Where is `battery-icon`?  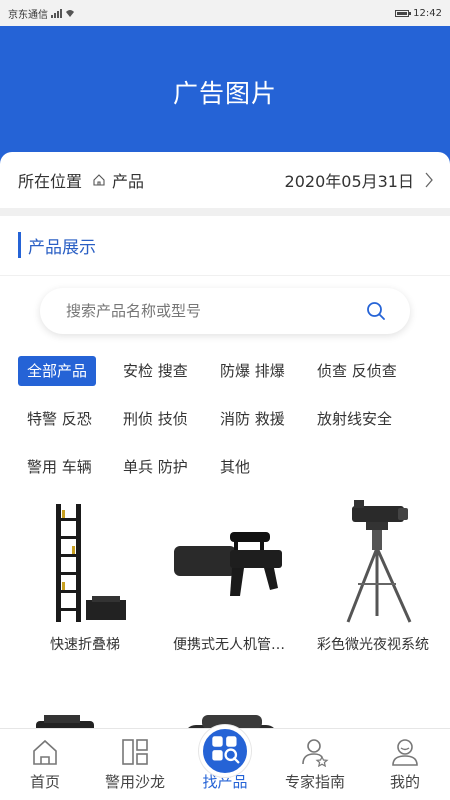 battery-icon is located at coordinates (403, 13).